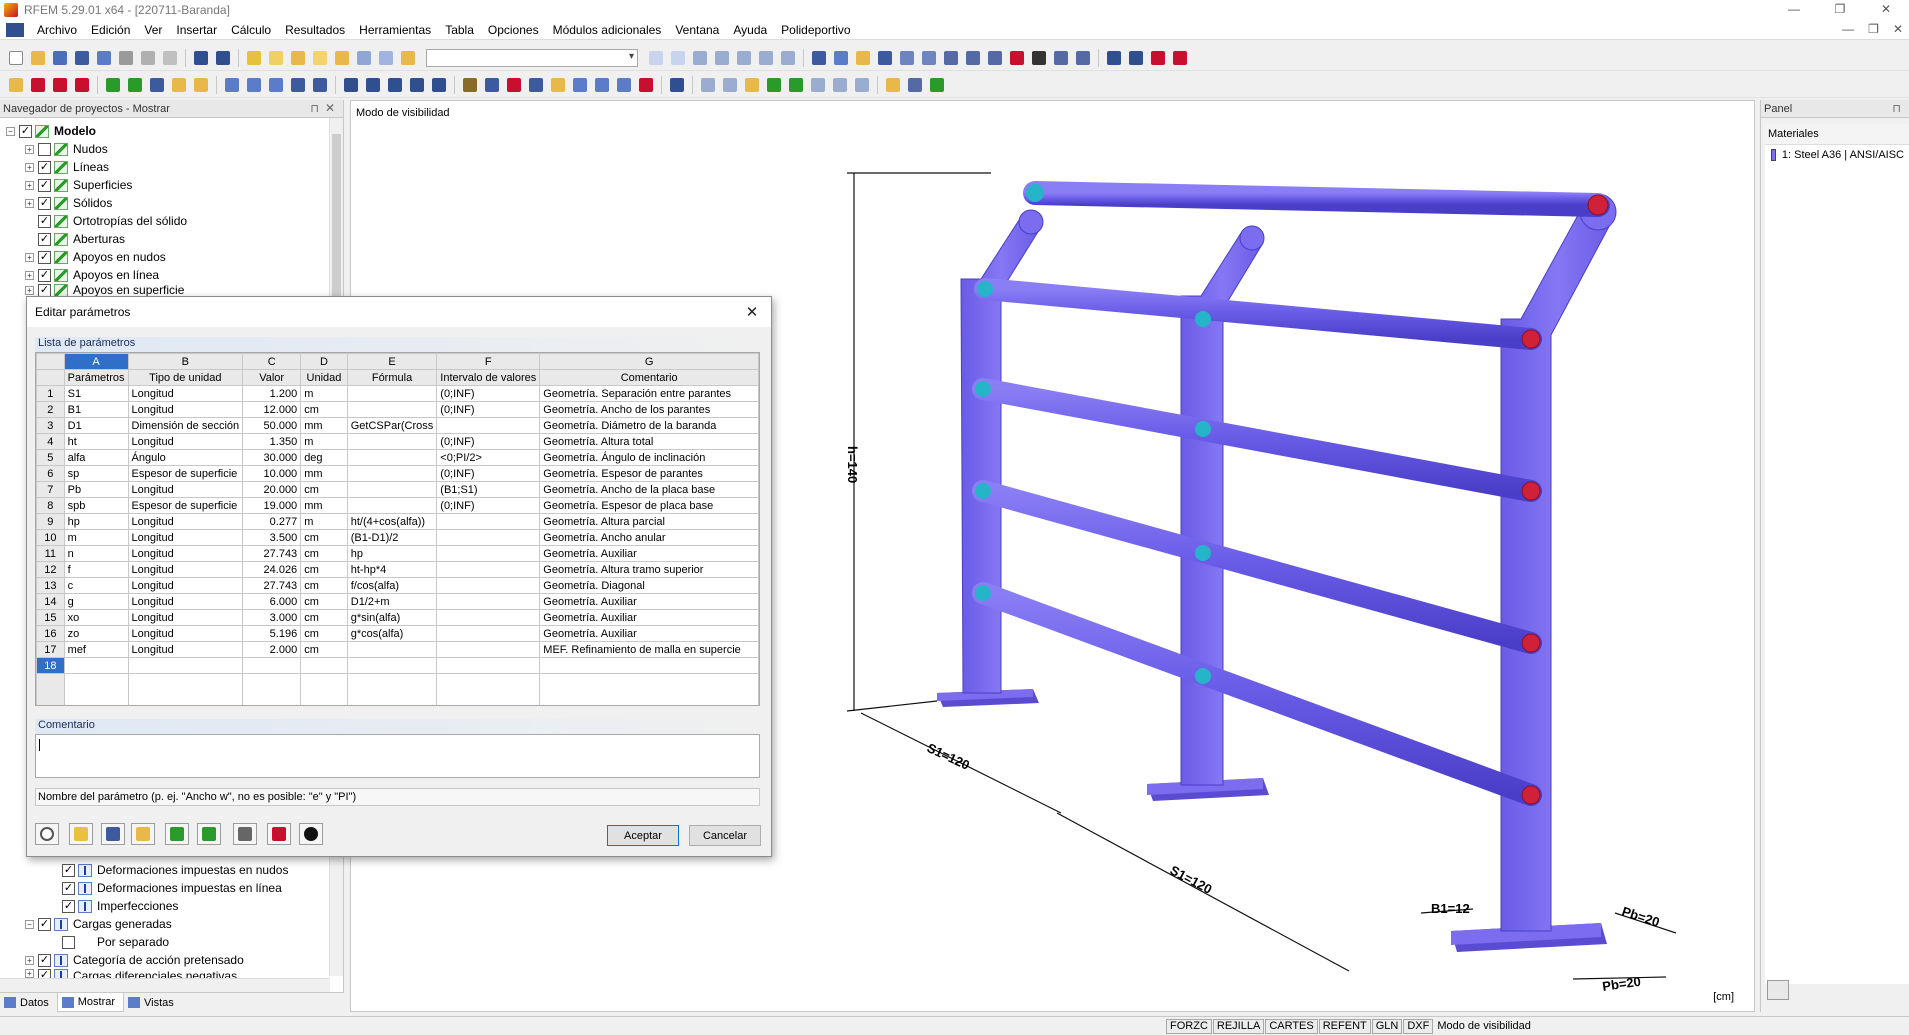 The height and width of the screenshot is (1035, 1909). What do you see at coordinates (110, 30) in the screenshot?
I see `menu-edicion: Edición` at bounding box center [110, 30].